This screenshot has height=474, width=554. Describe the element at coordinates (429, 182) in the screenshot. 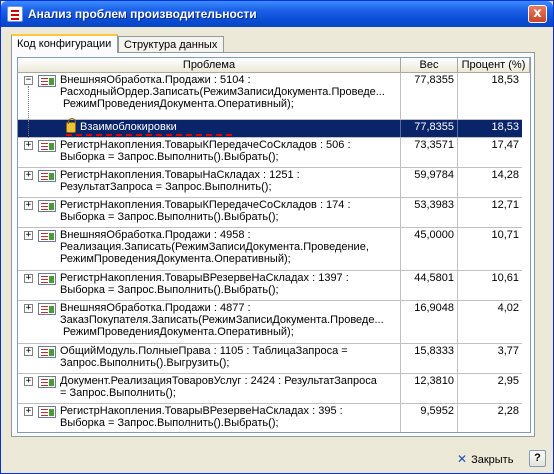

I see `weight-cell: 59,9784` at that location.